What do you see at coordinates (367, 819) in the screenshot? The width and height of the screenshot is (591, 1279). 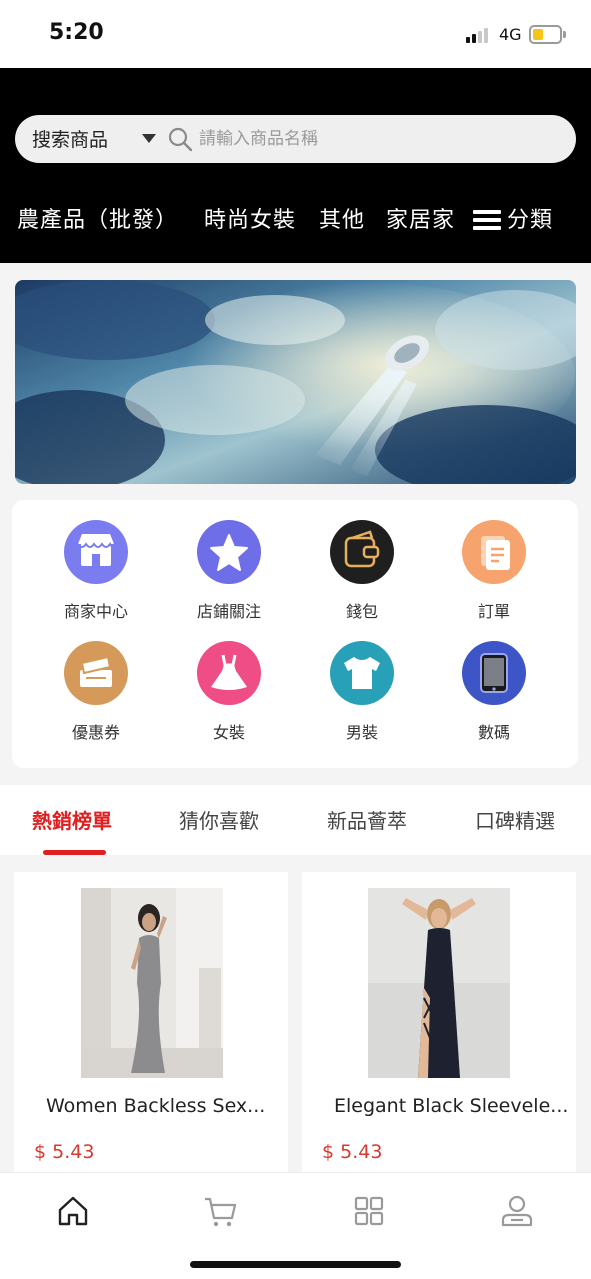 I see `tab-new-arrivals: 新品薈萃` at bounding box center [367, 819].